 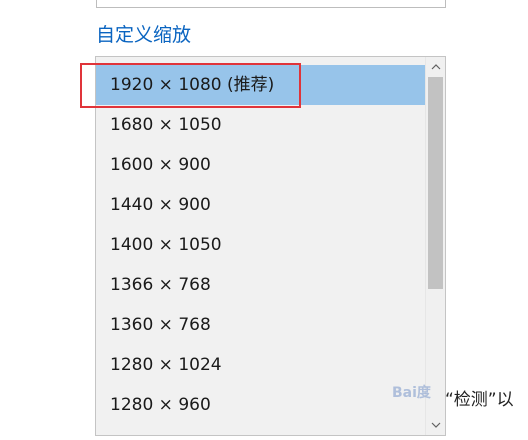 What do you see at coordinates (260, 325) in the screenshot?
I see `resolution-option-1360x768: 1360 × 768` at bounding box center [260, 325].